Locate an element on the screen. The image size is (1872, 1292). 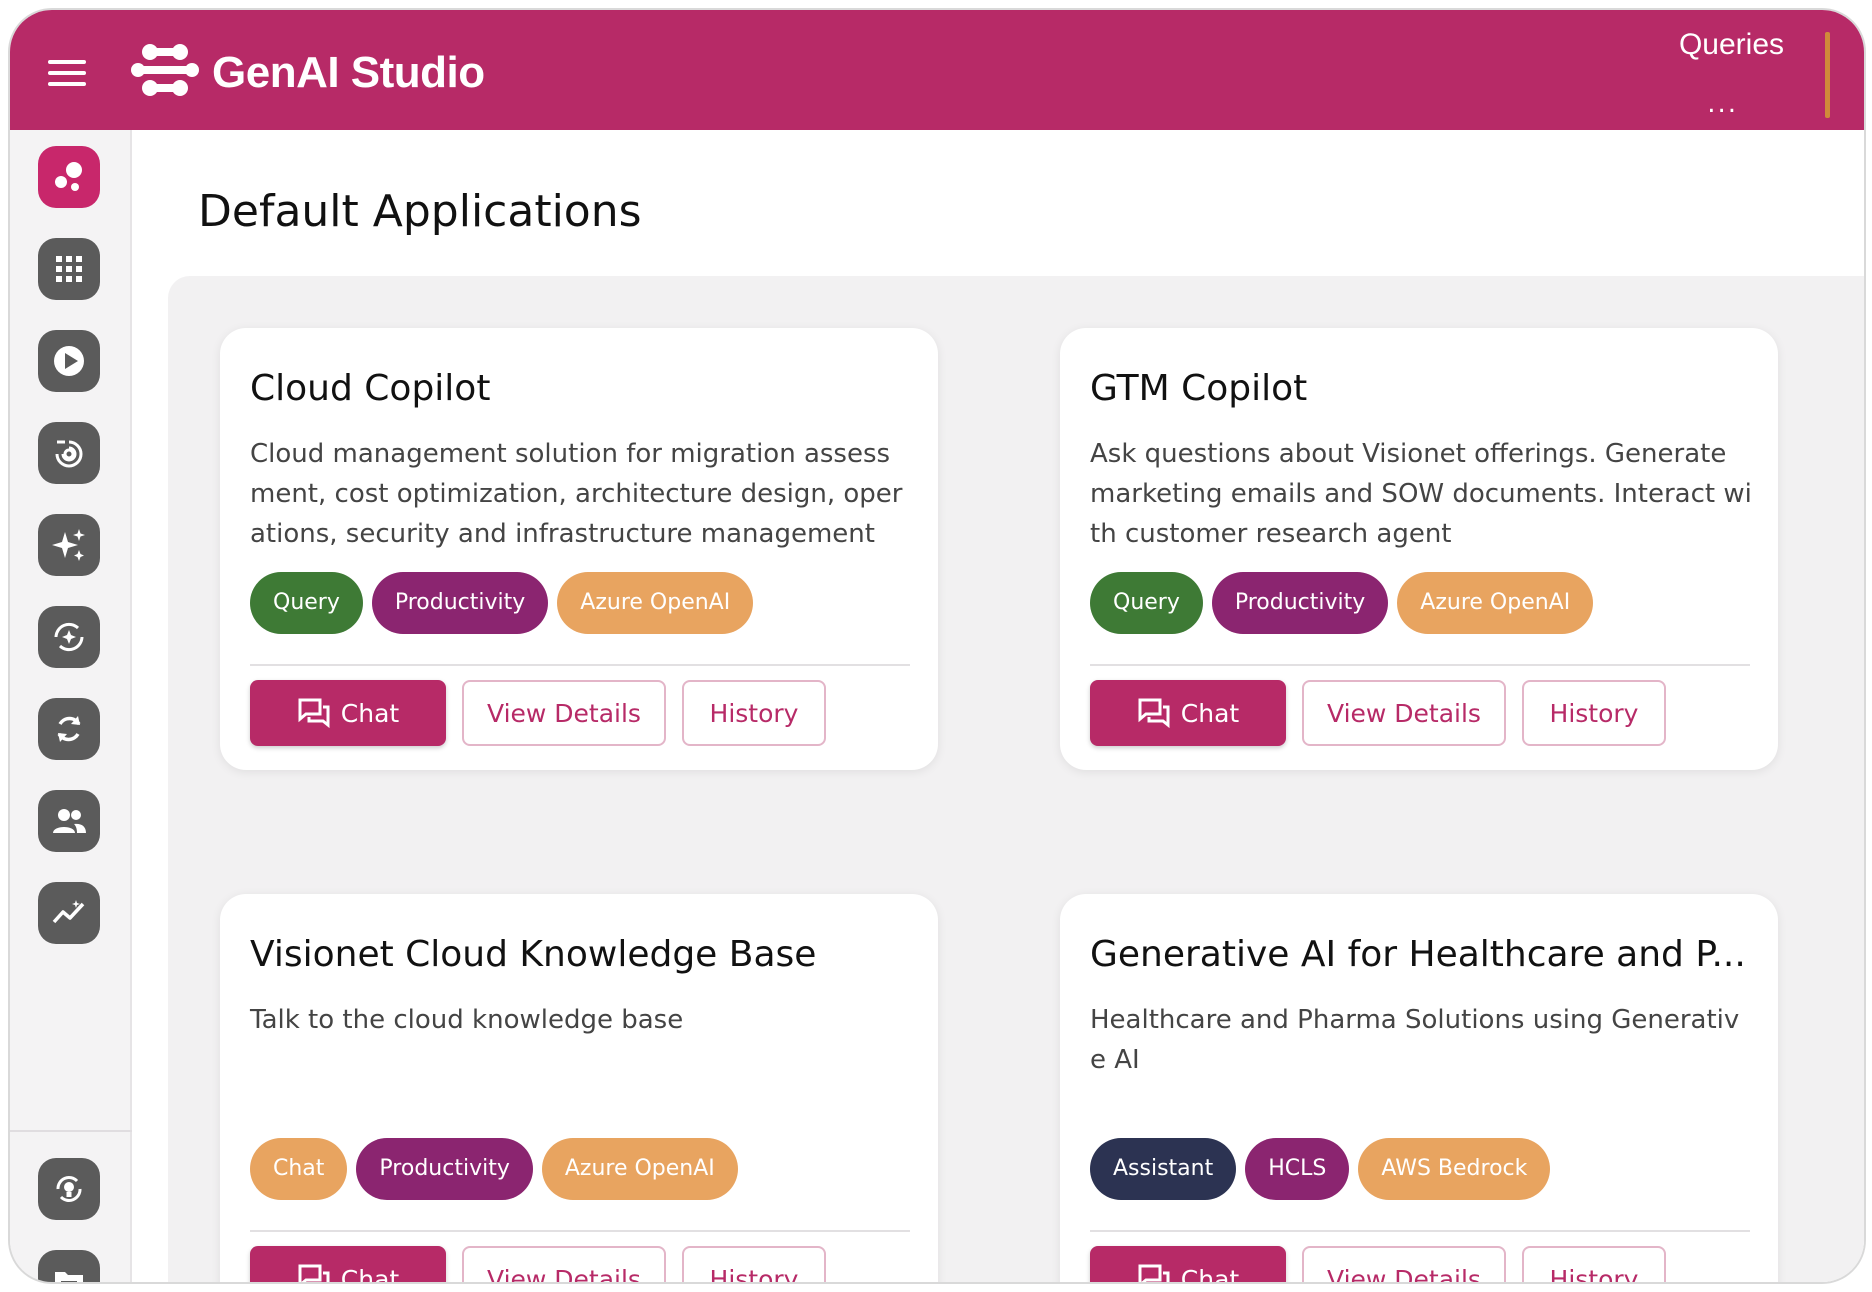
sidebar-item-refresh-sparkle is located at coordinates (69, 637).